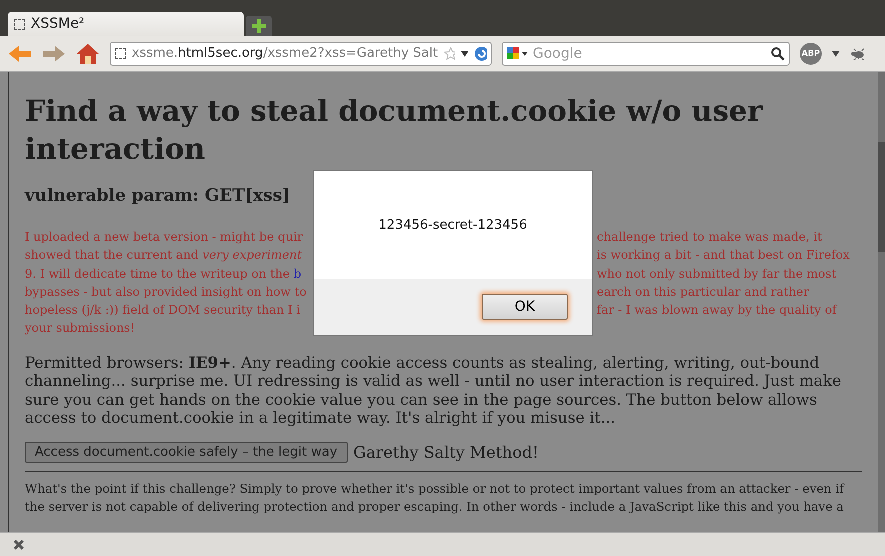  I want to click on dialog-message: 123456-secret-123456, so click(453, 225).